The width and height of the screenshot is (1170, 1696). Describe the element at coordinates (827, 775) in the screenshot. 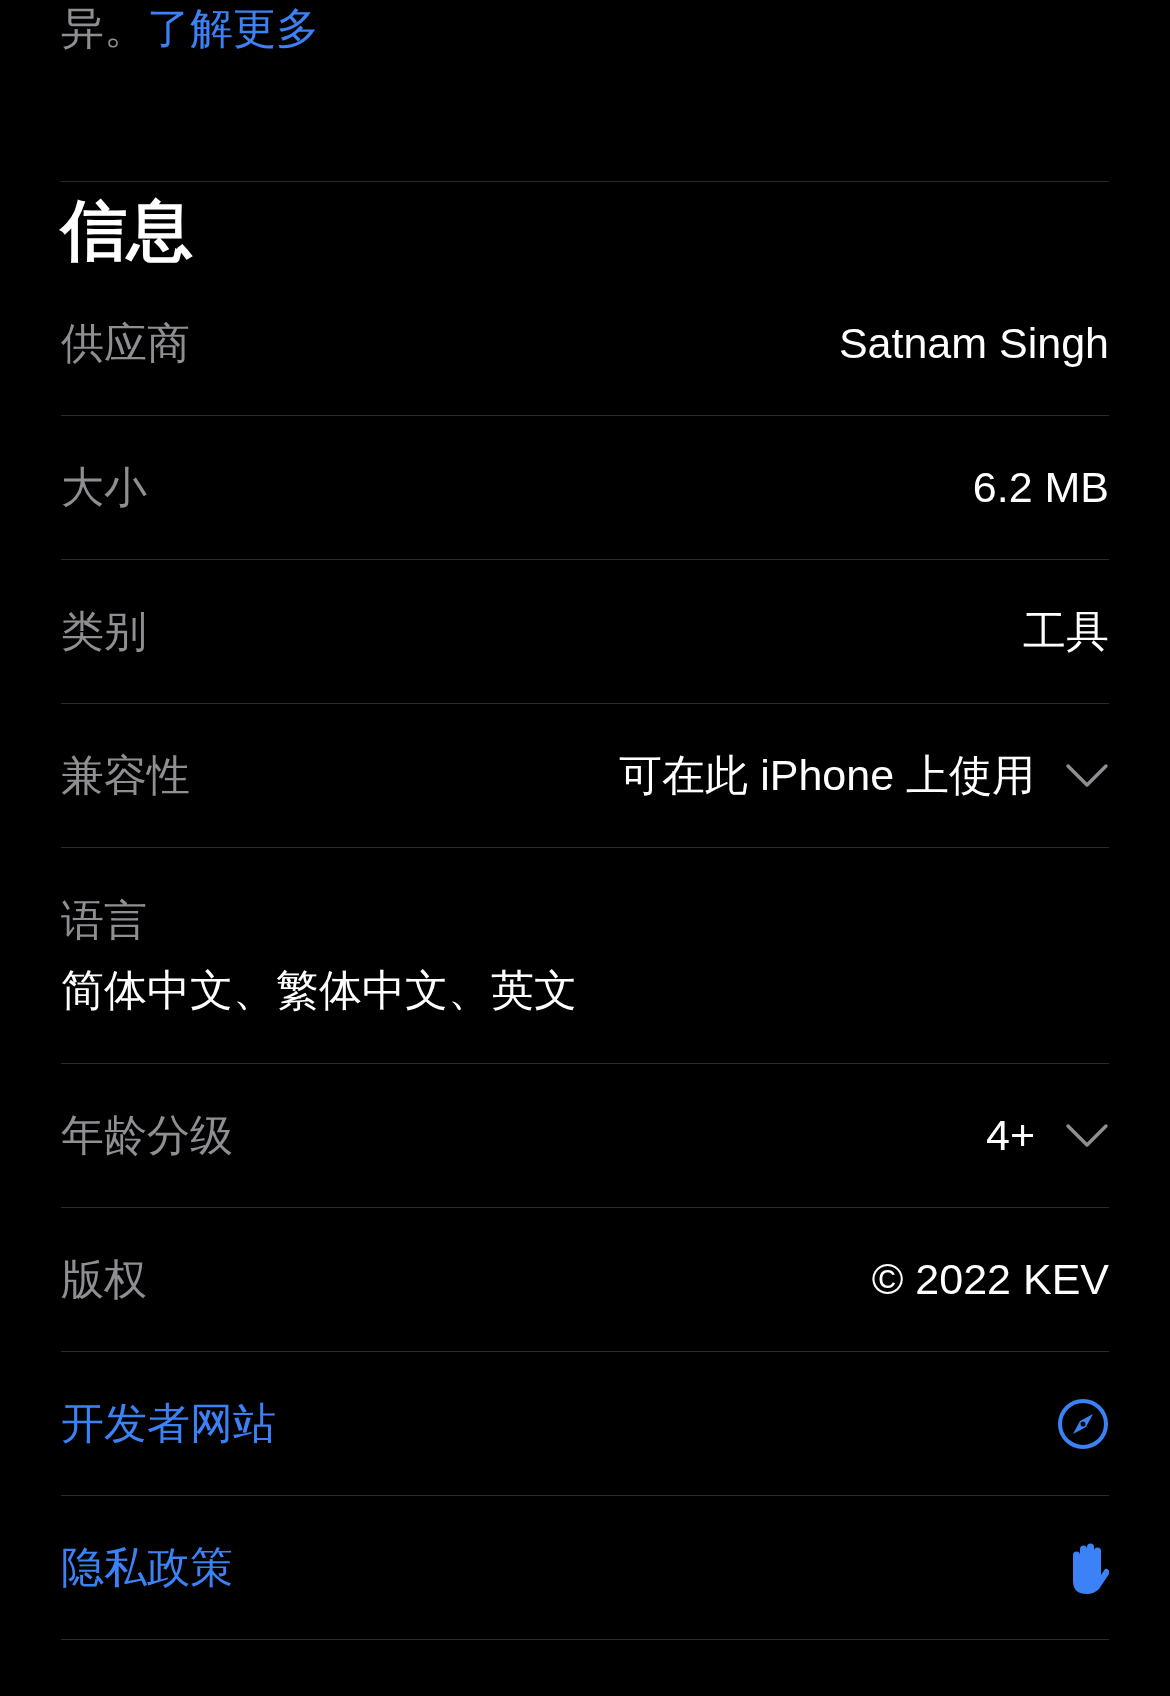

I see `info-value: 可在此 iPhone 上使用` at that location.